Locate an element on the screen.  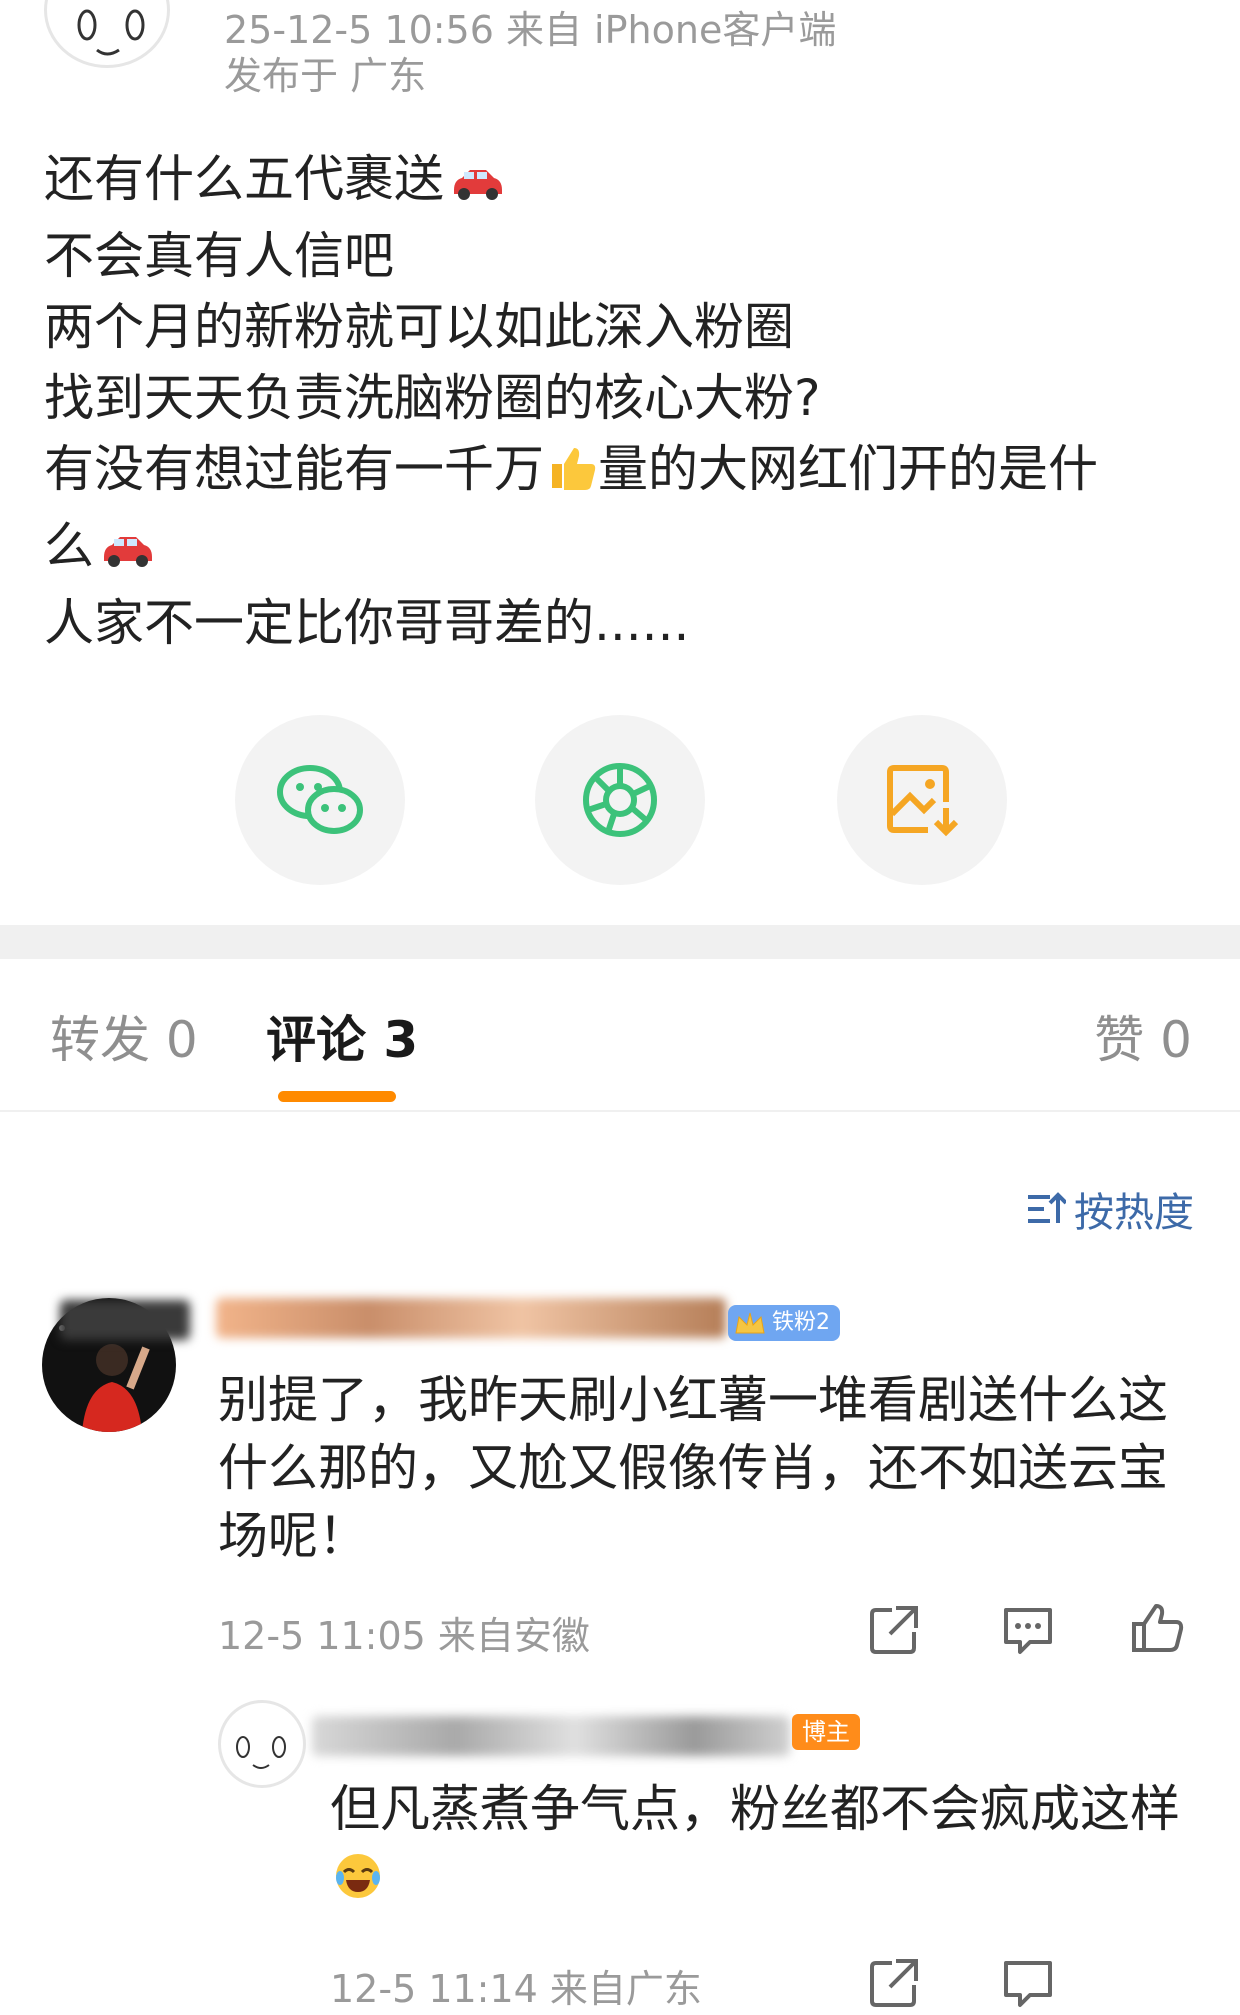
post-line-2: 不会真有人信吧 is located at coordinates (219, 256).